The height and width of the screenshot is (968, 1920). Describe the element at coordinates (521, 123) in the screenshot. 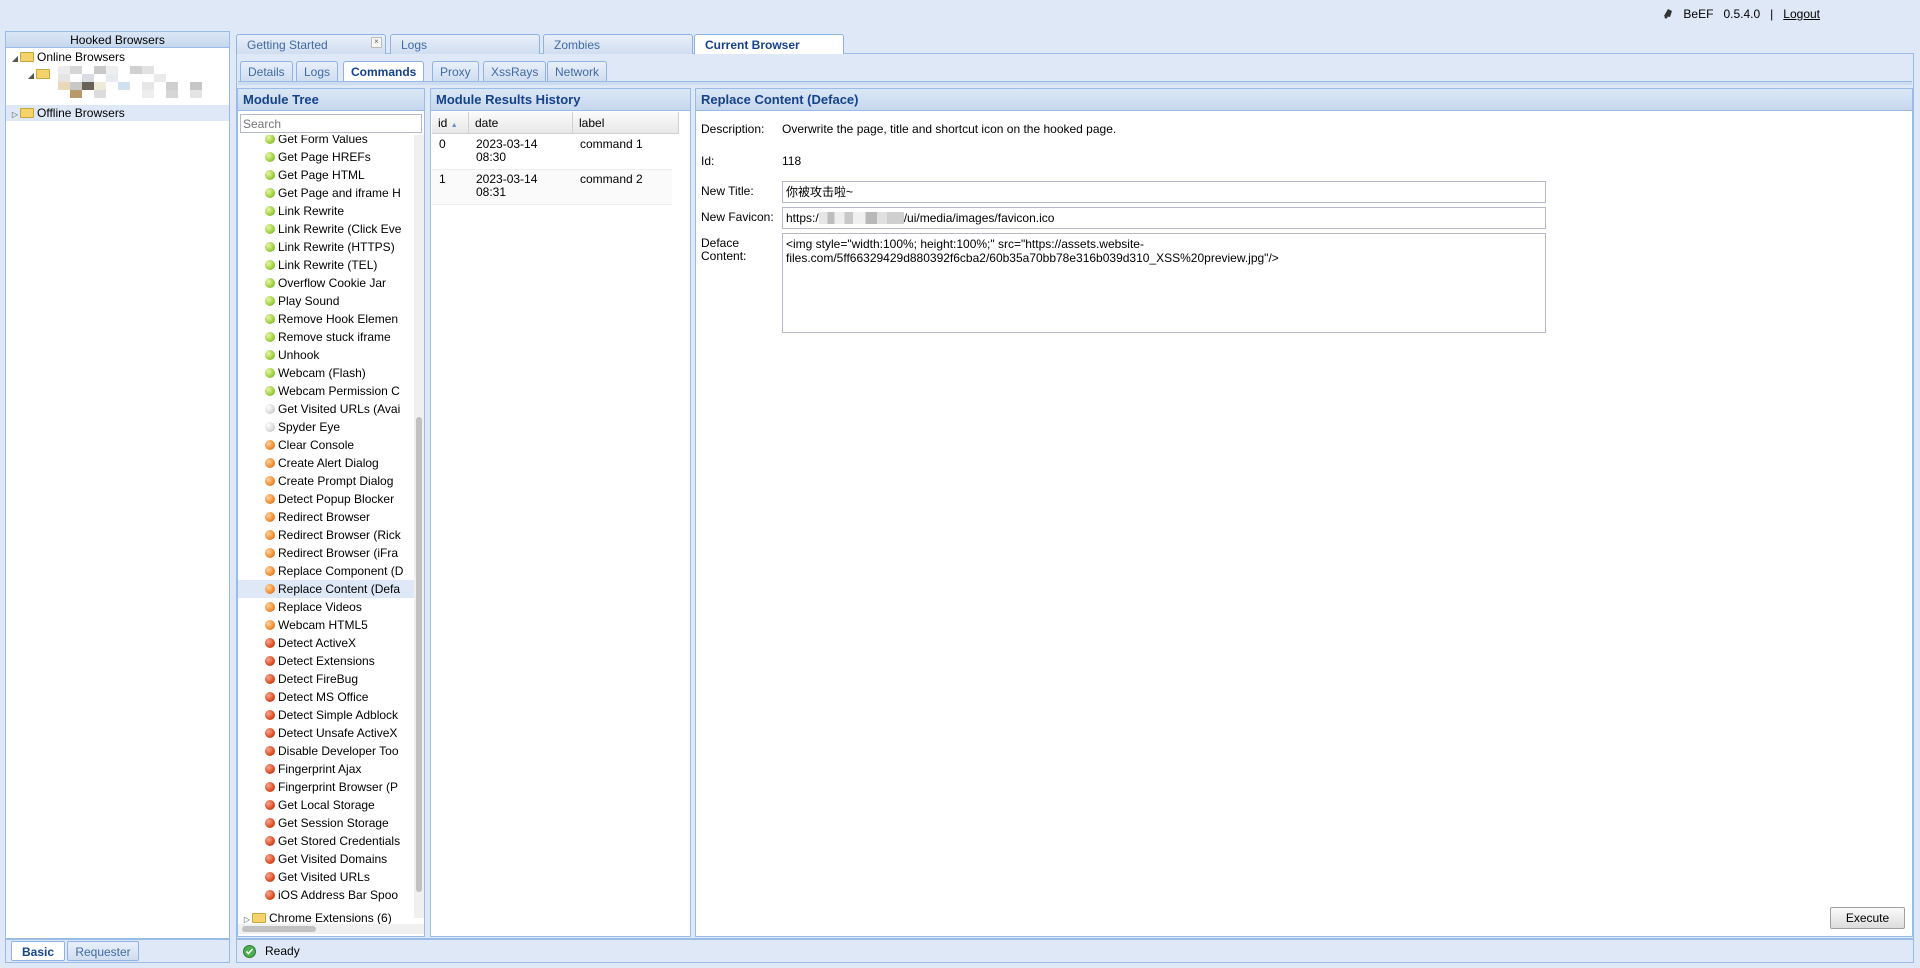

I see `column-date: date` at that location.